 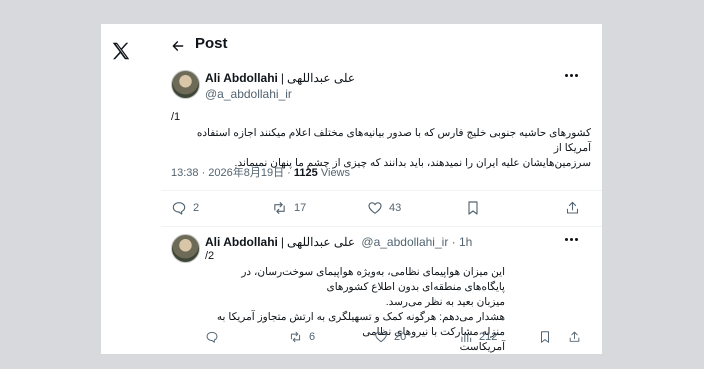 I want to click on back-arrow-icon, so click(x=178, y=46).